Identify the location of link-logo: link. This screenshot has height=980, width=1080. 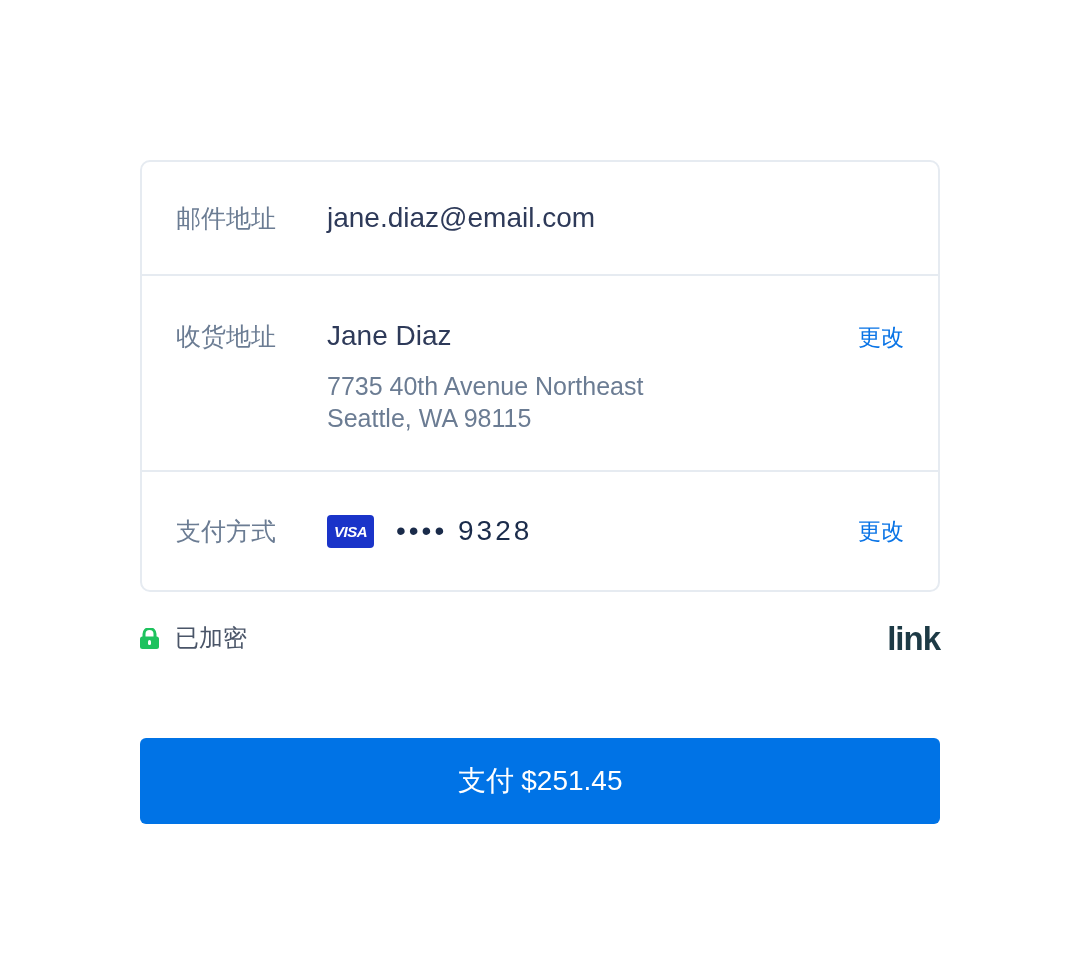
(913, 638).